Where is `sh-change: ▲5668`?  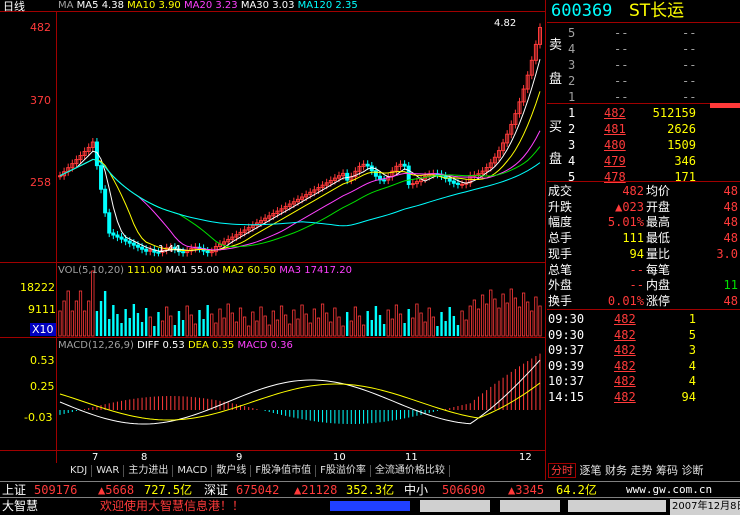 sh-change: ▲5668 is located at coordinates (116, 490).